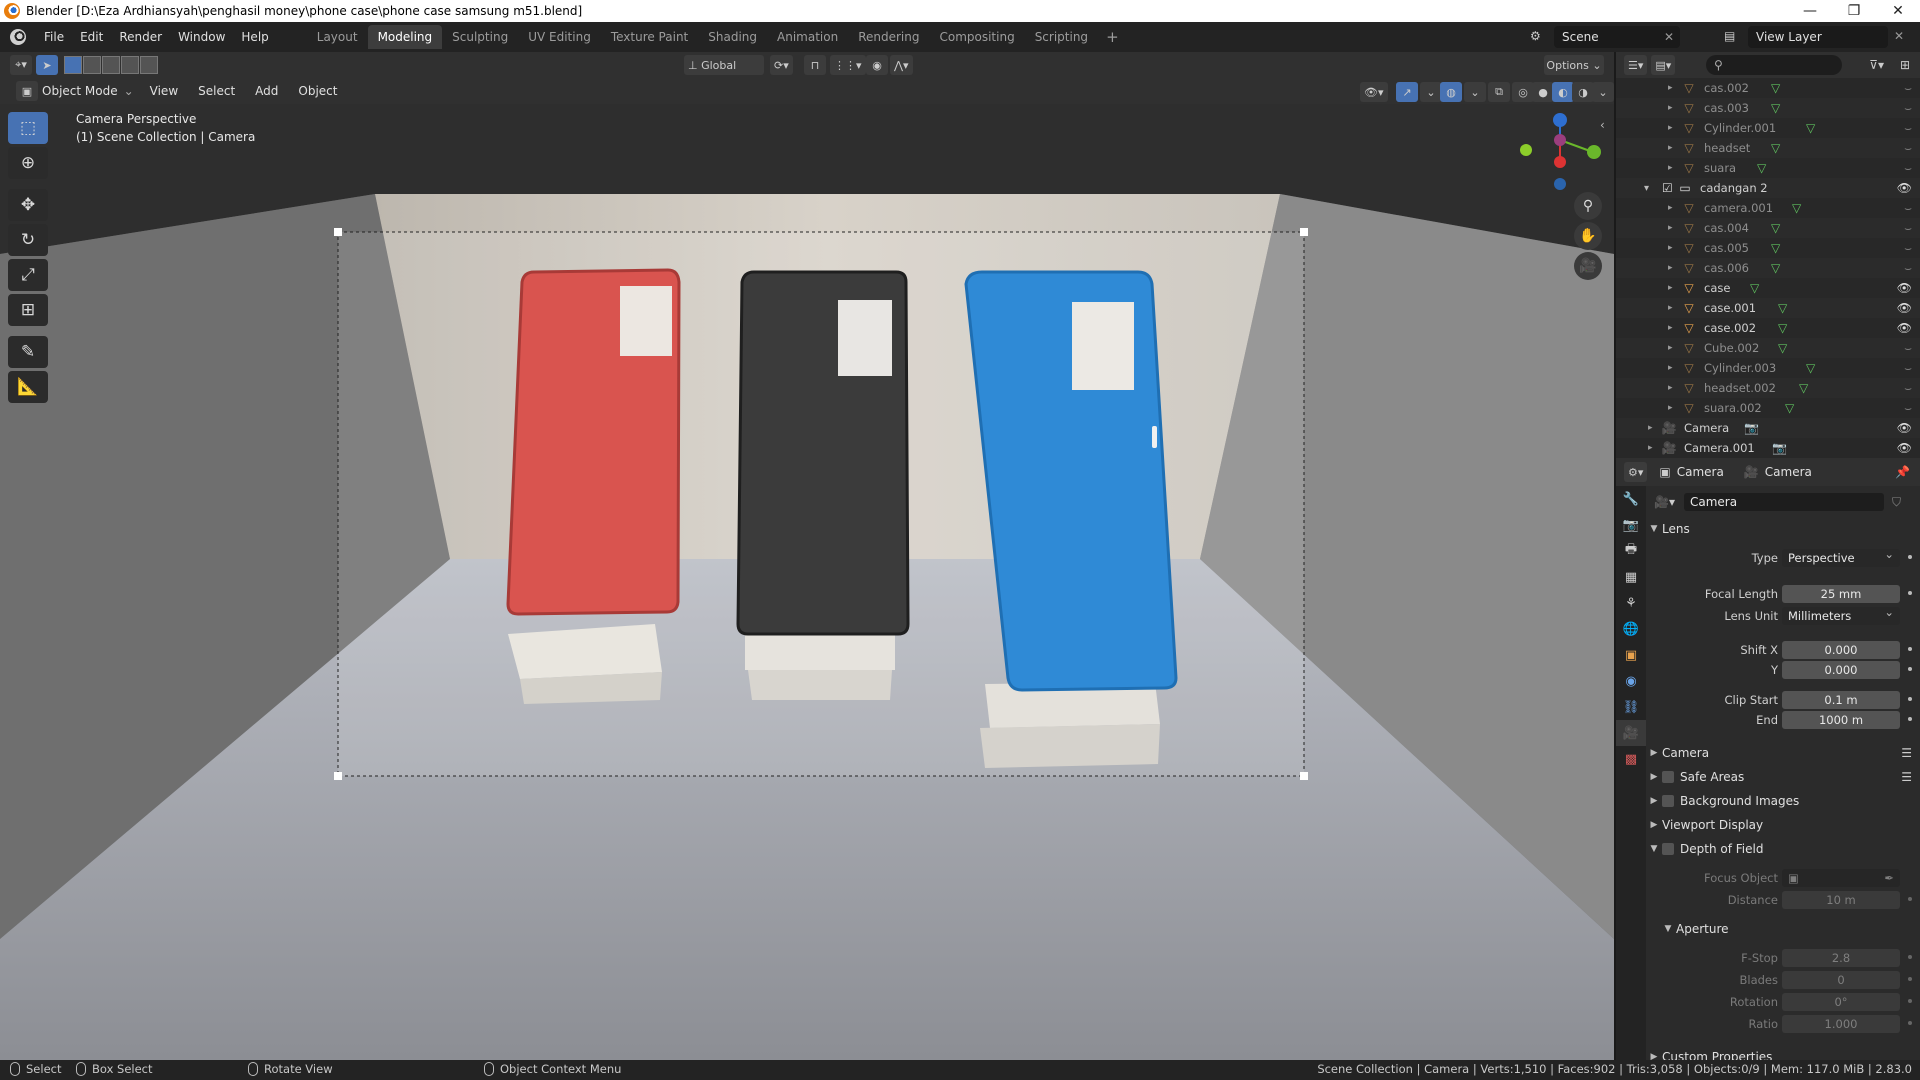 Image resolution: width=1920 pixels, height=1080 pixels. What do you see at coordinates (1783, 777) in the screenshot?
I see `safe-areas-panel-header: ▶ Safe Areas ☰` at bounding box center [1783, 777].